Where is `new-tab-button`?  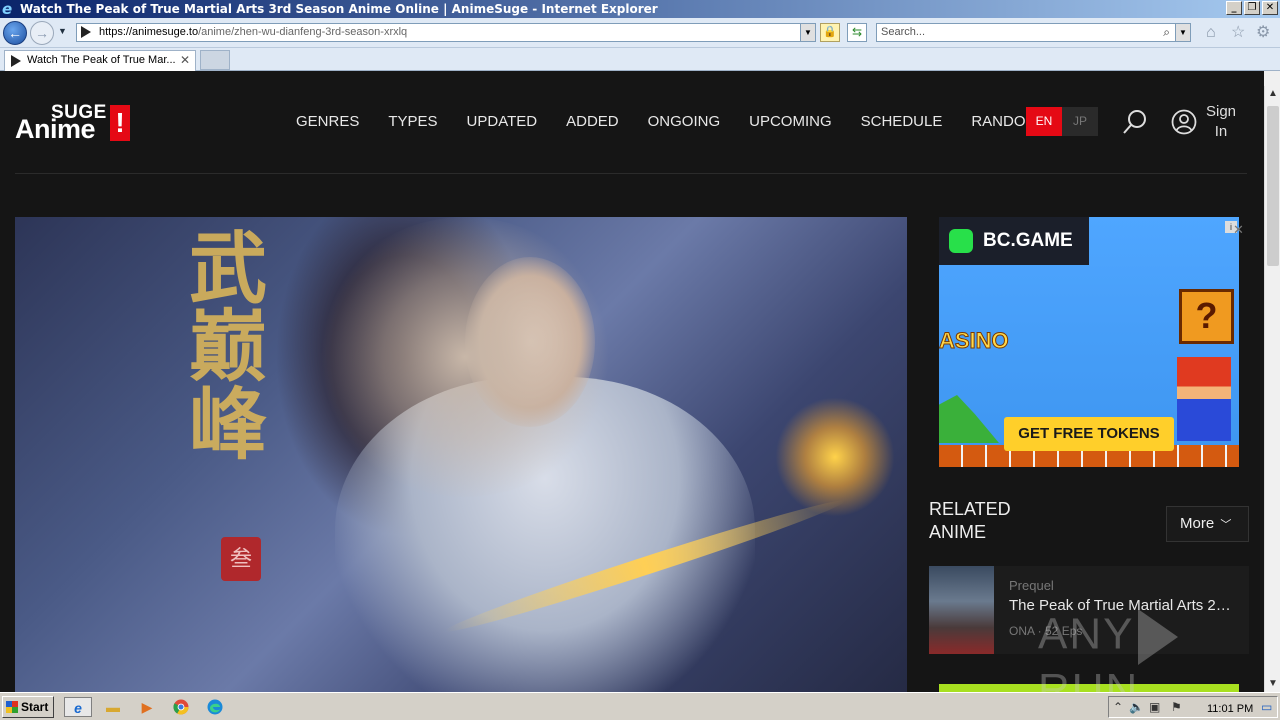
new-tab-button is located at coordinates (215, 60).